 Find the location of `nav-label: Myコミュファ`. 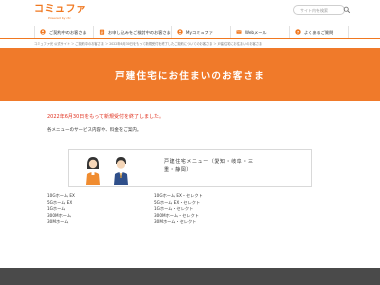

nav-label: Myコミュファ is located at coordinates (199, 32).